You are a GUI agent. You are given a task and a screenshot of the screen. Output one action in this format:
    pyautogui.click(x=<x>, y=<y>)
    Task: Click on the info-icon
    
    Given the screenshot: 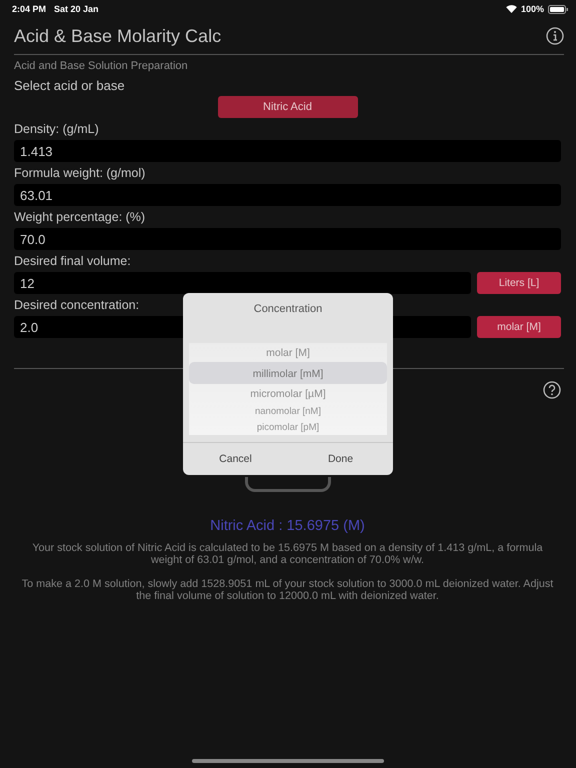 What is the action you would take?
    pyautogui.click(x=555, y=36)
    